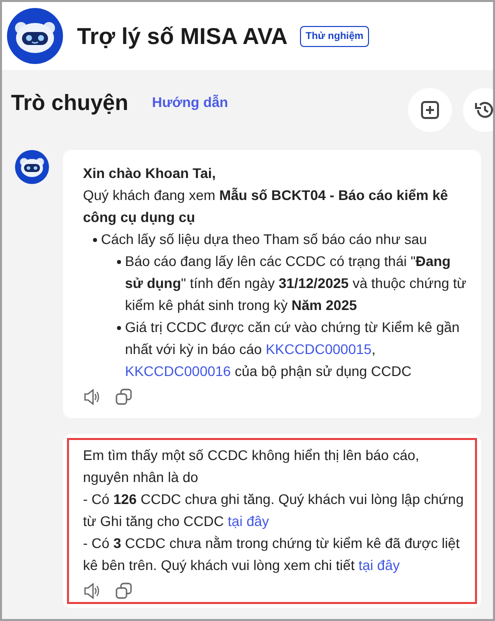  Describe the element at coordinates (32, 167) in the screenshot. I see `robot-avatar-icon` at that location.